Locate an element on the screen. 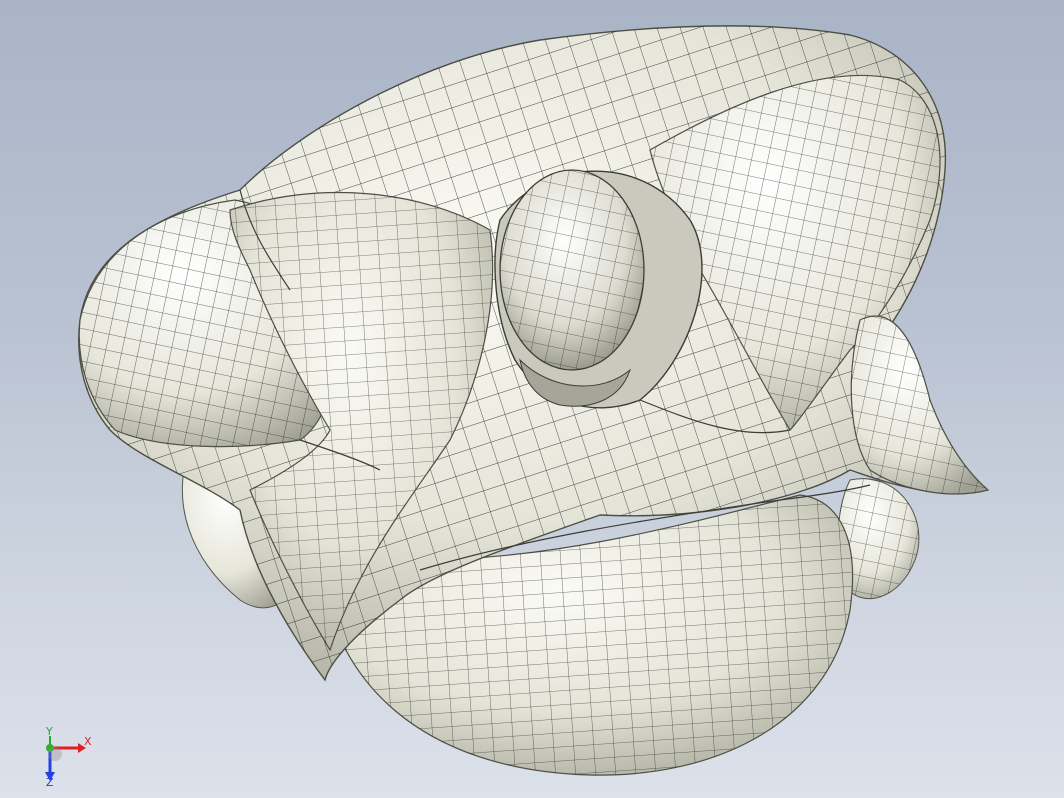  coordinate-triad: Y X Z is located at coordinates (68, 756).